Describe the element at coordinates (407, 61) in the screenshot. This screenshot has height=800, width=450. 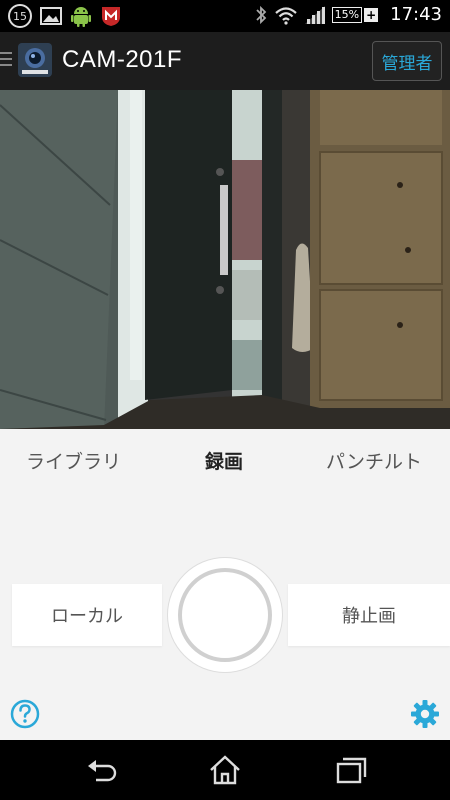
I see `admin-button: 管理者` at that location.